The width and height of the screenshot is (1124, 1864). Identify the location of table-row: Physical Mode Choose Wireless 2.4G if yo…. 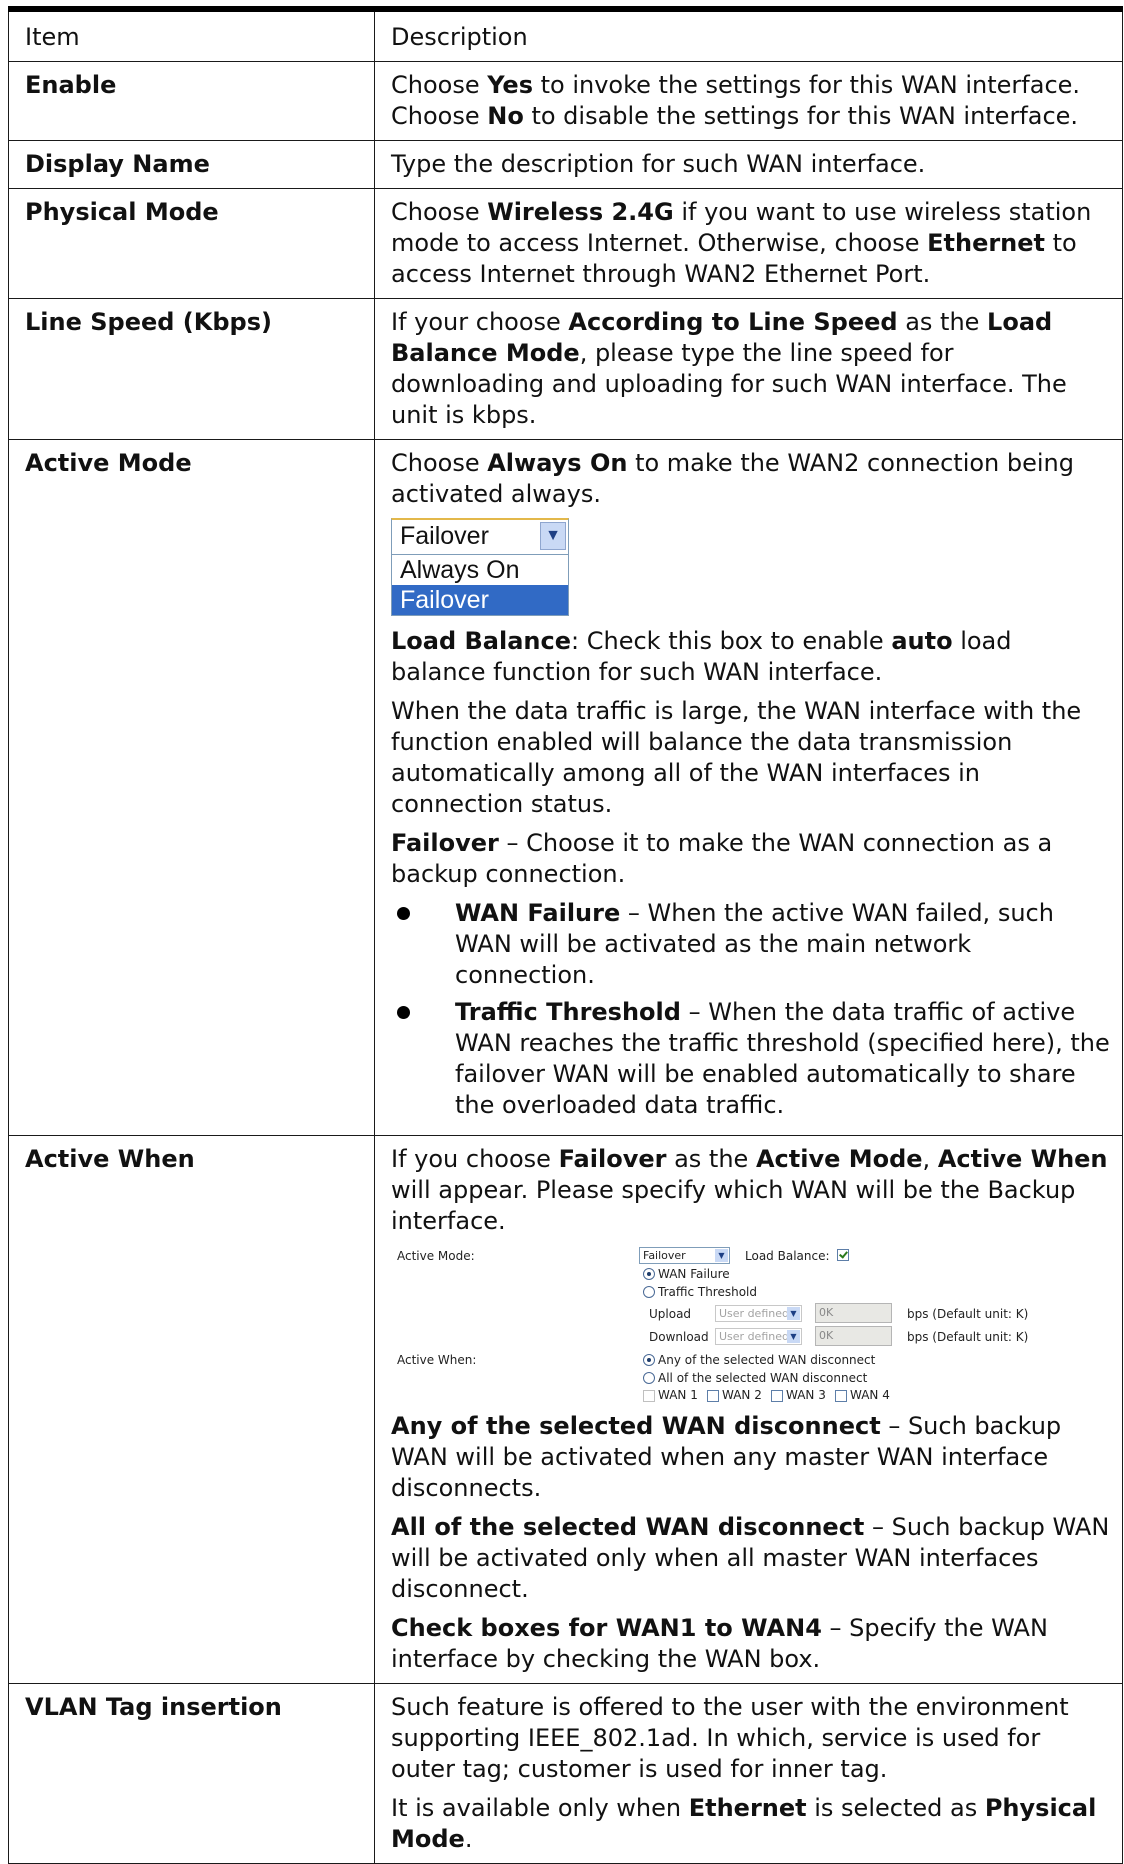
(565, 243).